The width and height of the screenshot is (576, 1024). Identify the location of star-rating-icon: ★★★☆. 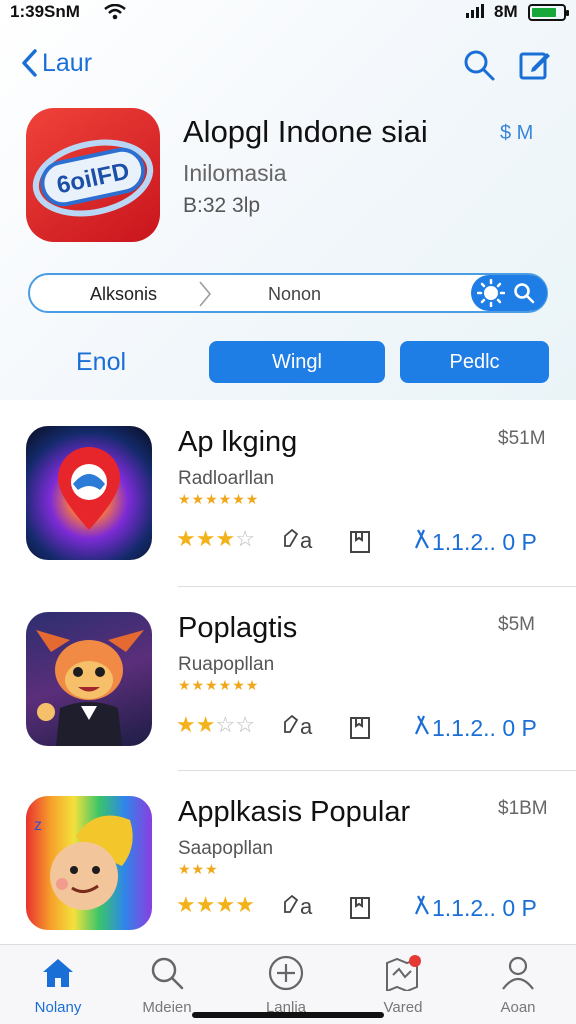
(215, 539).